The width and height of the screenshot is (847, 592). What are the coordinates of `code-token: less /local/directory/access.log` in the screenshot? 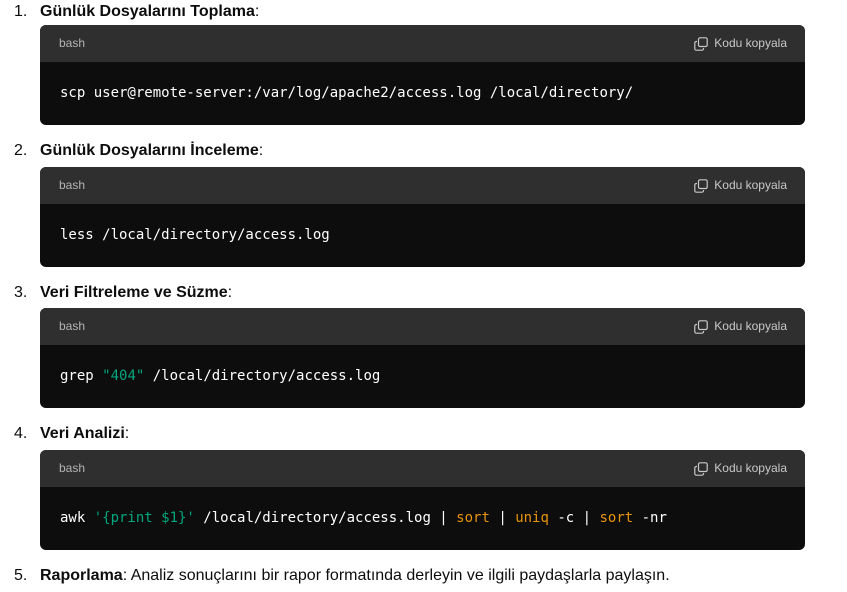 It's located at (195, 235).